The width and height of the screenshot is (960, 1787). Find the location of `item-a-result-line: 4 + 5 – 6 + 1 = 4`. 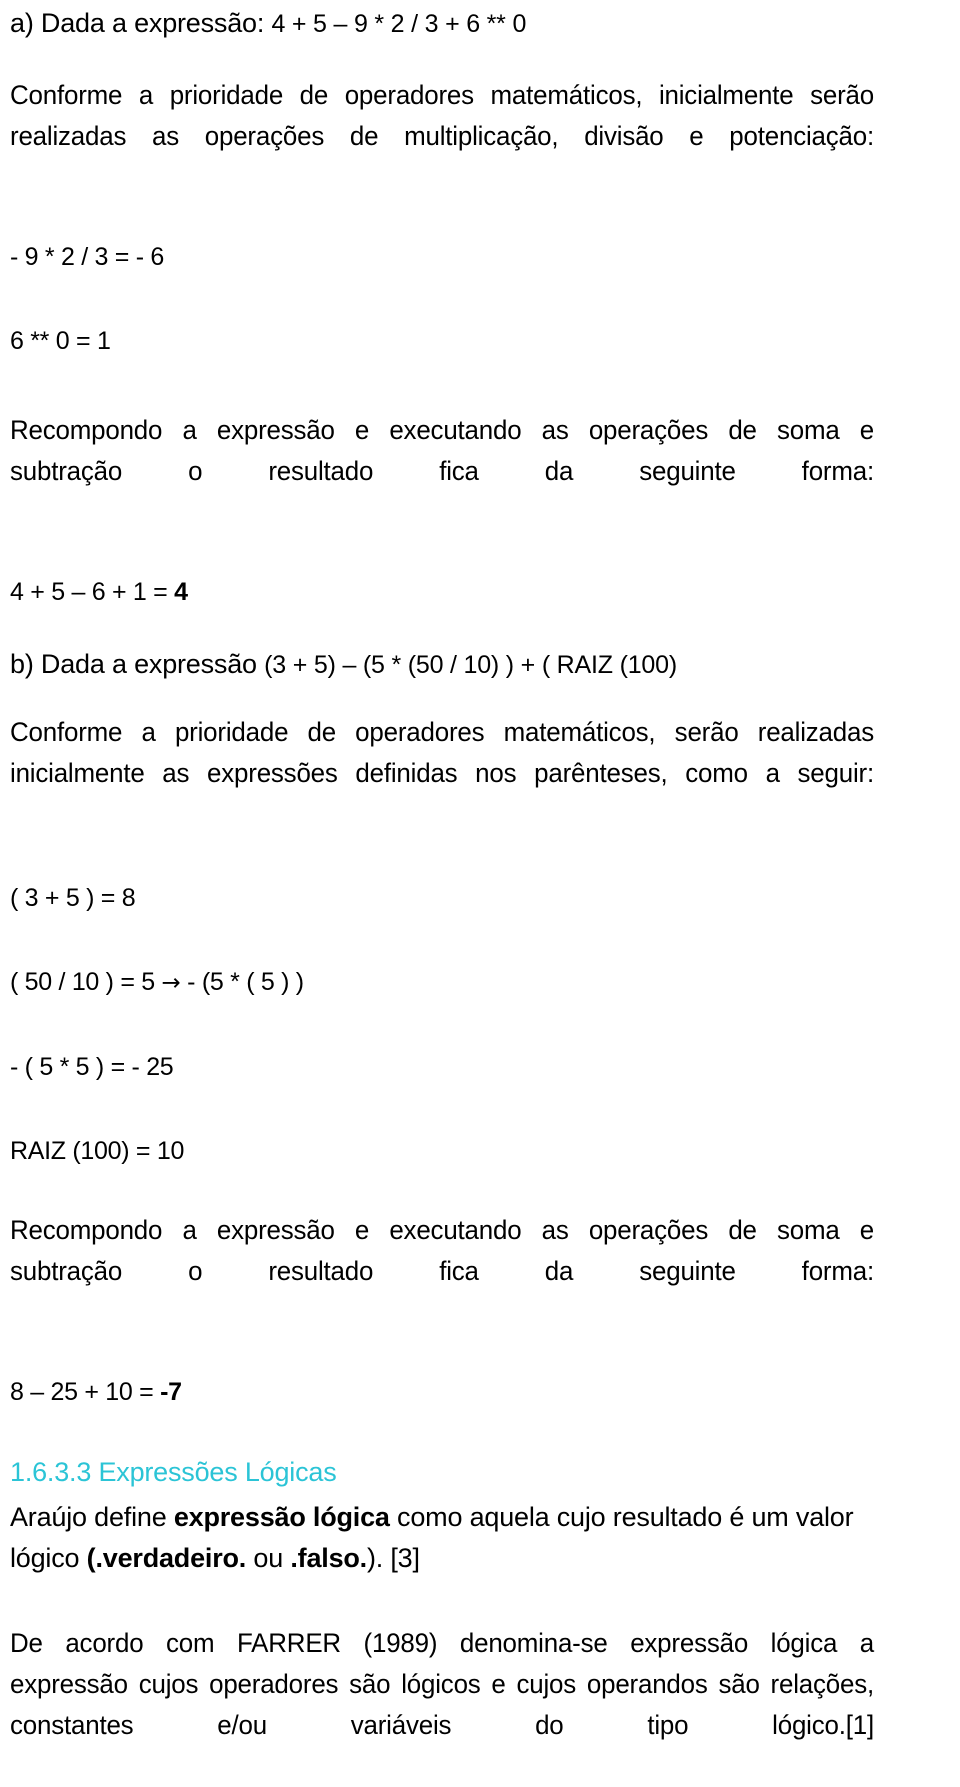

item-a-result-line: 4 + 5 – 6 + 1 = 4 is located at coordinates (460, 592).